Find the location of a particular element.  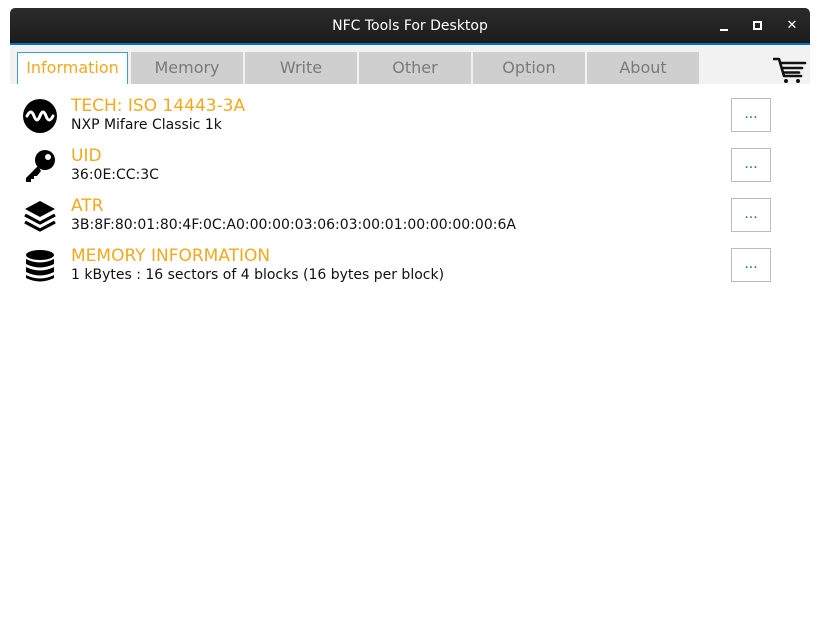

tab-other: Other is located at coordinates (415, 68).